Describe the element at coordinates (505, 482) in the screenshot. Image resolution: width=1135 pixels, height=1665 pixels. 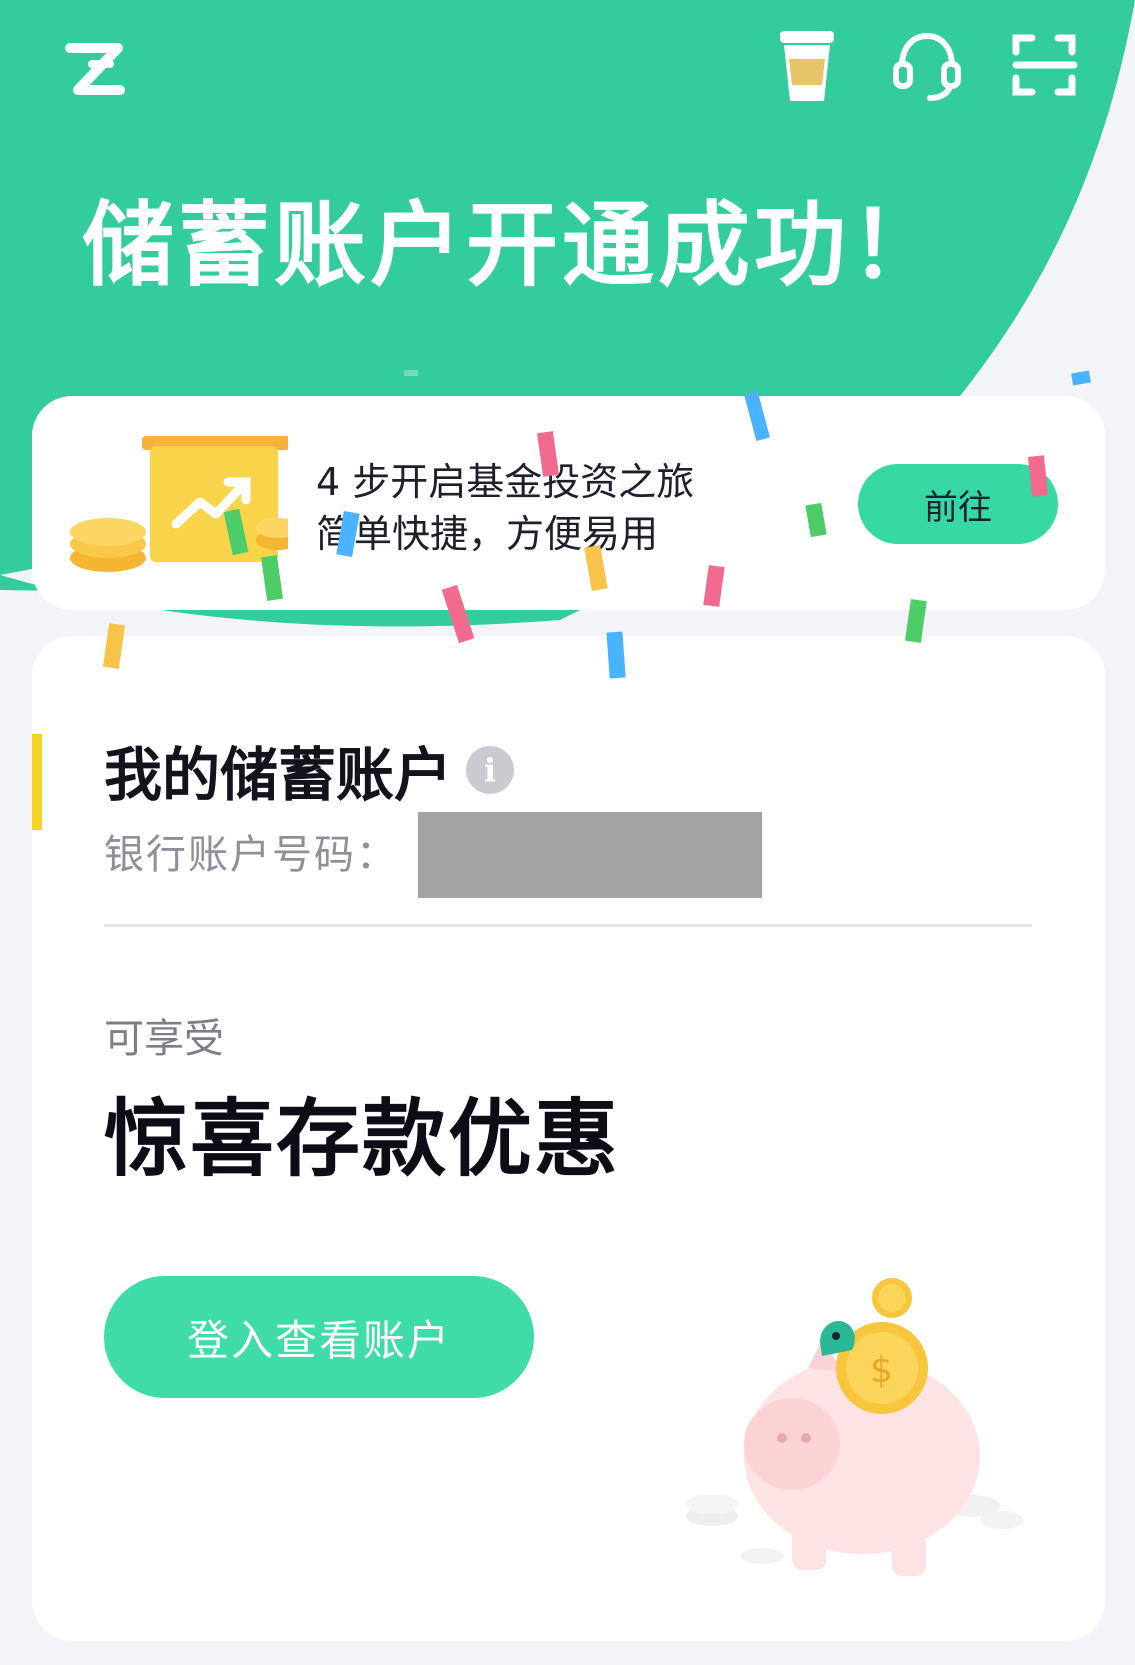
I see `promo-line-1: 4 步开启基金投资之旅` at that location.